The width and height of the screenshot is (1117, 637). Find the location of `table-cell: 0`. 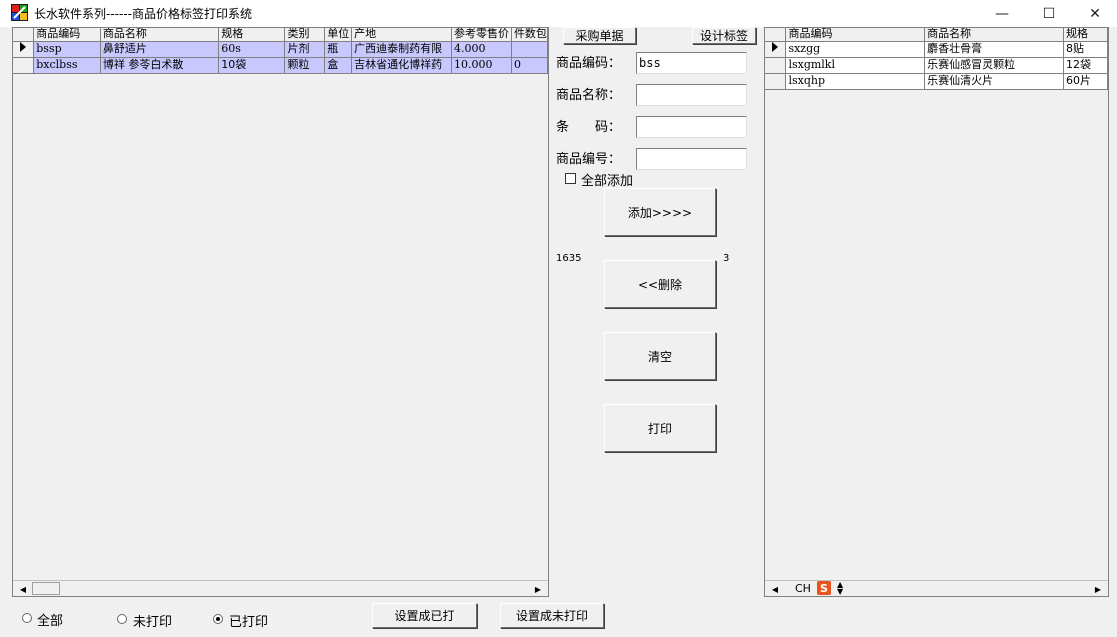

table-cell: 0 is located at coordinates (529, 65).